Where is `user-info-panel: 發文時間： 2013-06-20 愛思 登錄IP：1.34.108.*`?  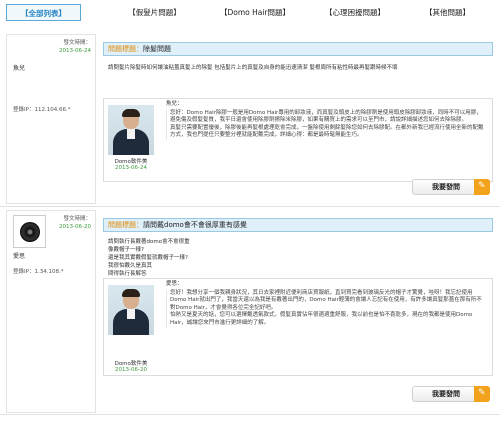
user-info-panel: 發文時間： 2013-06-20 愛思 登錄IP：1.34.108.* is located at coordinates (51, 311).